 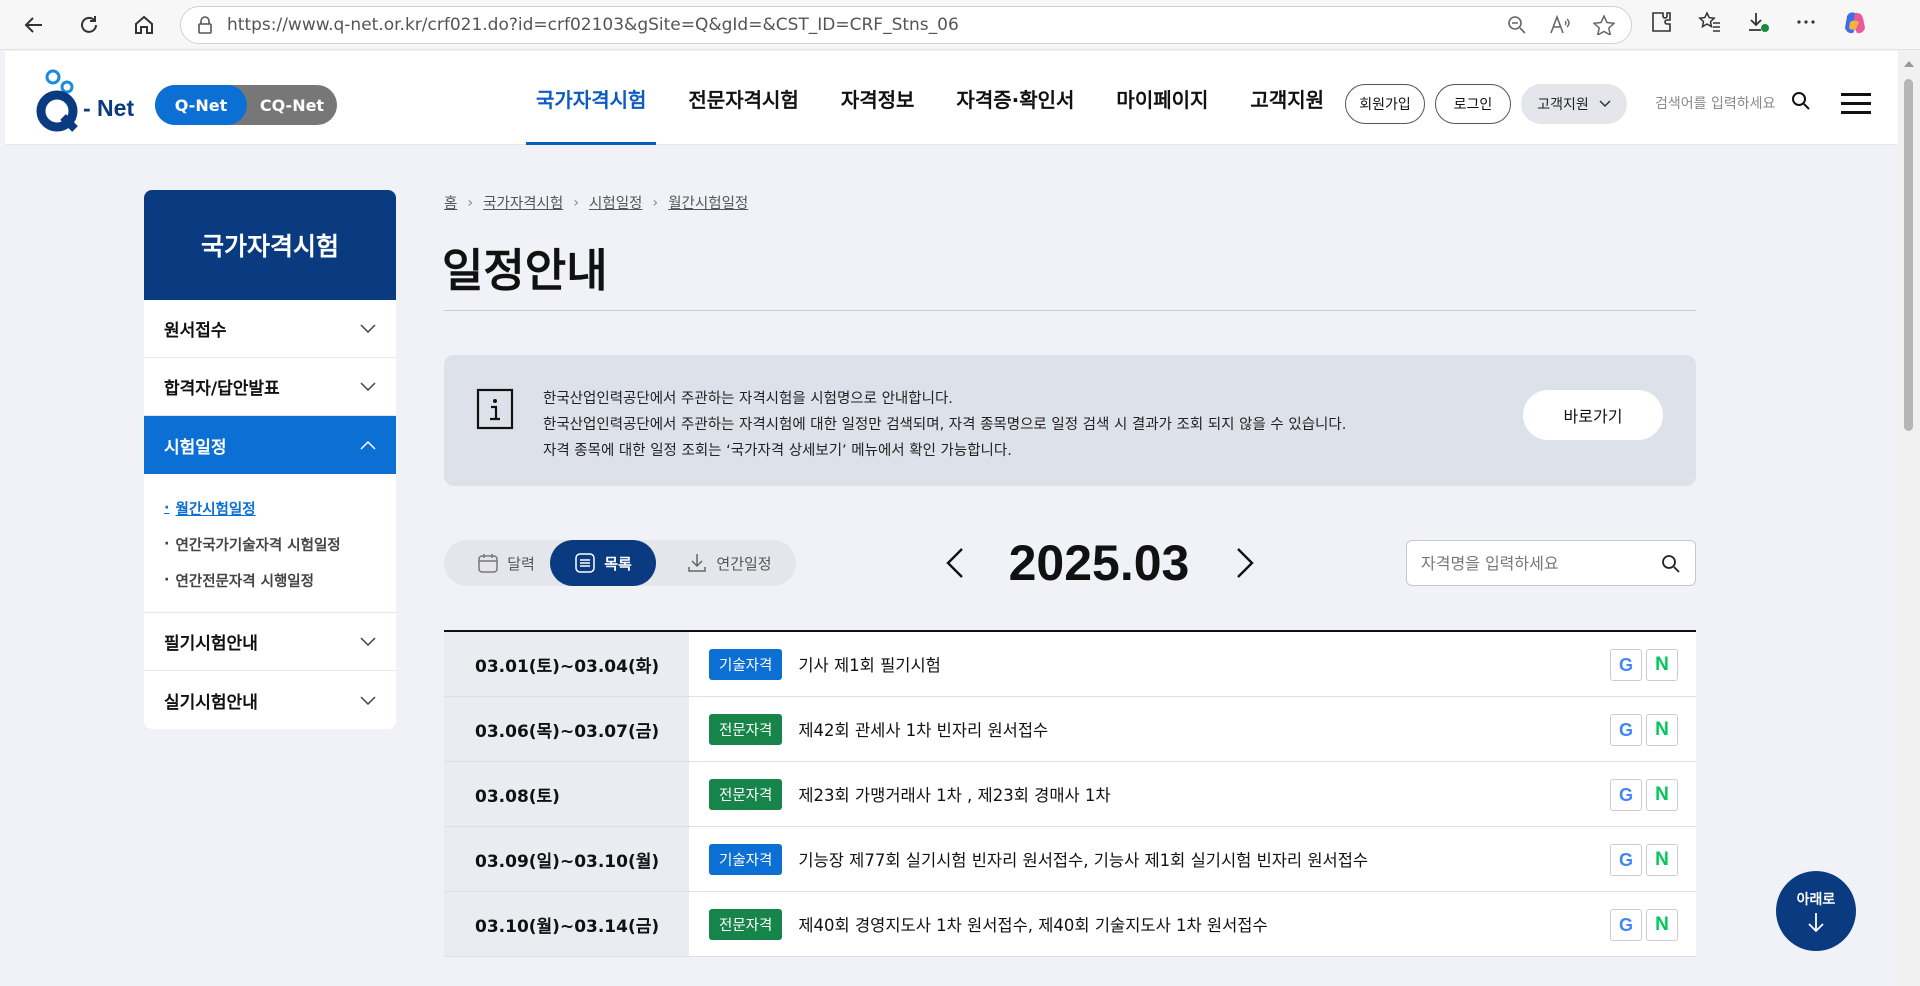 I want to click on badge-pro: 전문자격, so click(x=746, y=729).